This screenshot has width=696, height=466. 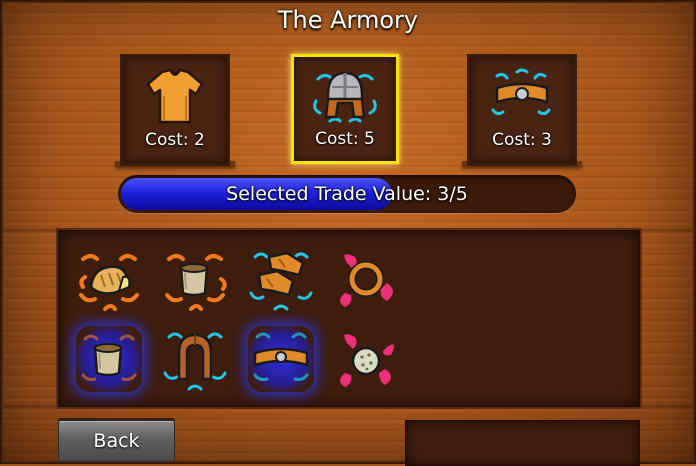 I want to click on offer-slot-helmet: Cost: 5, so click(x=345, y=109).